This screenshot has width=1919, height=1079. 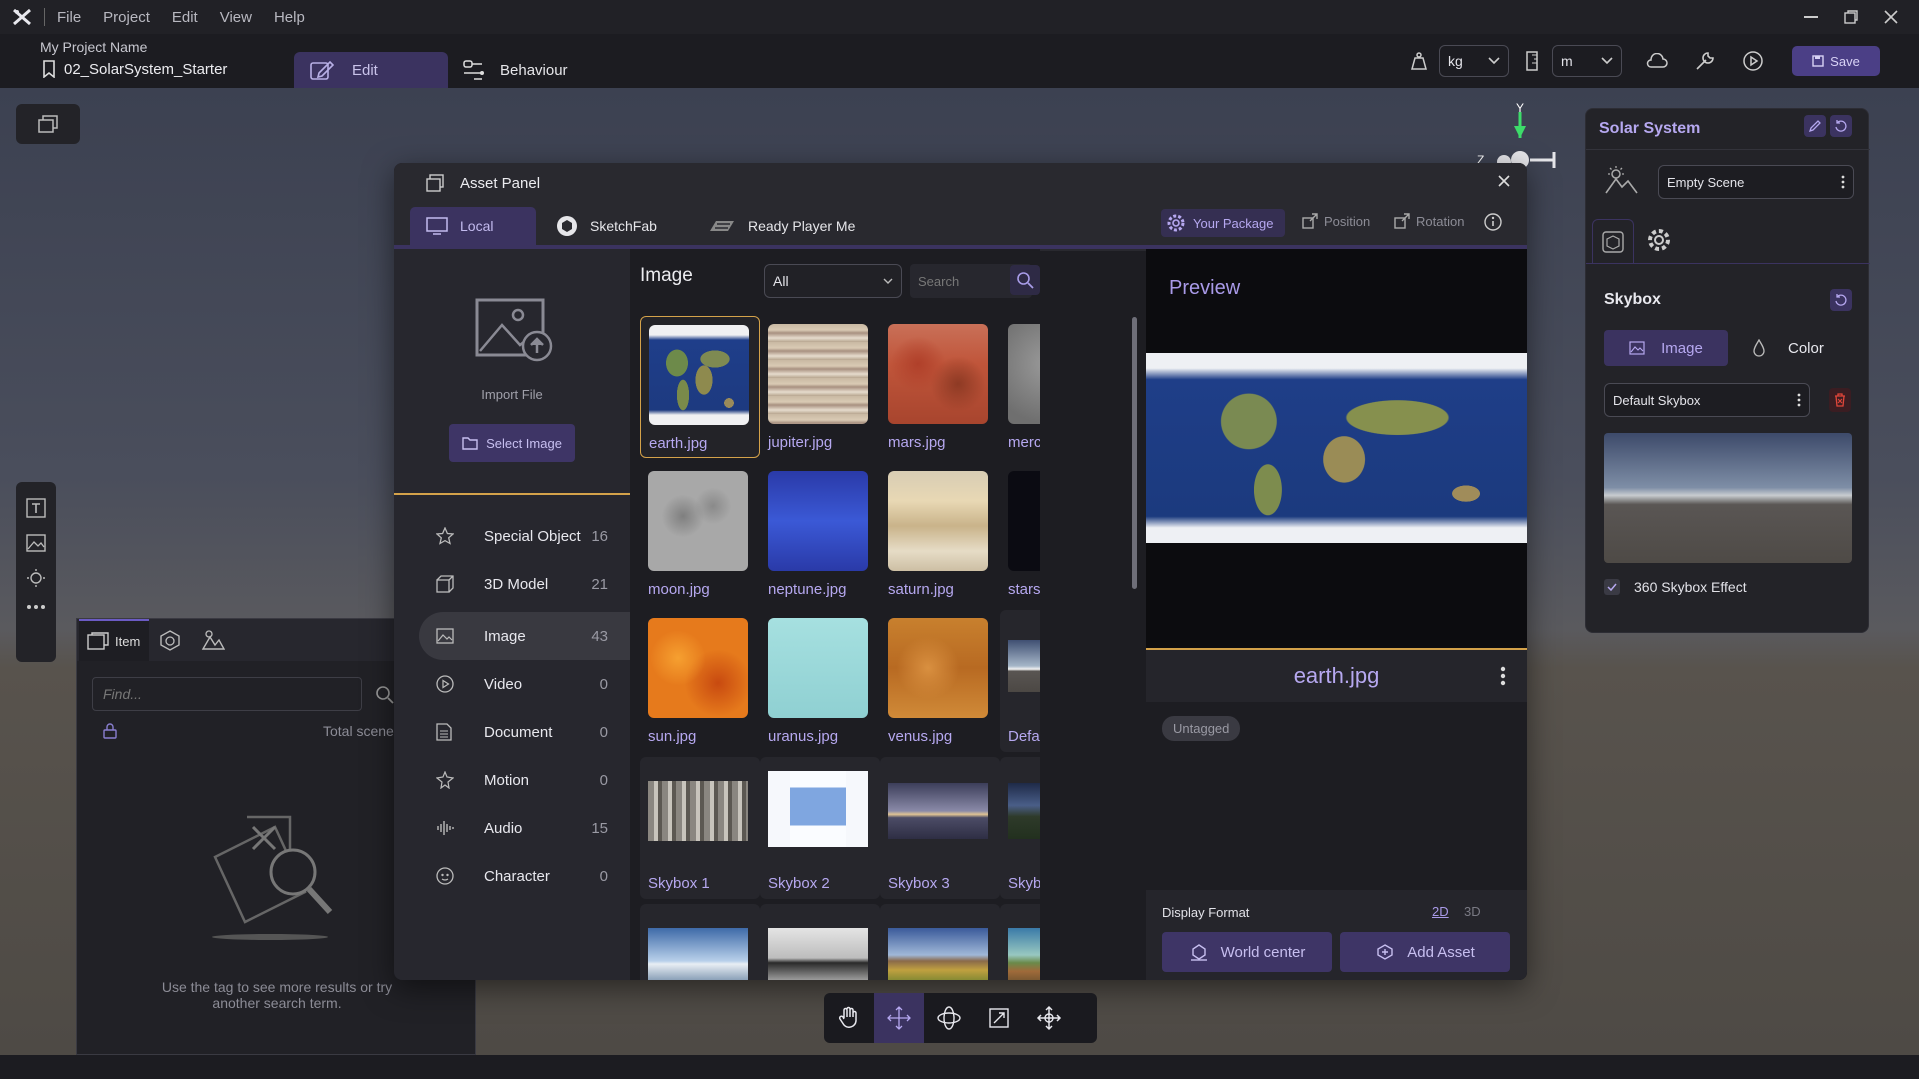 I want to click on character-icon, so click(x=445, y=876).